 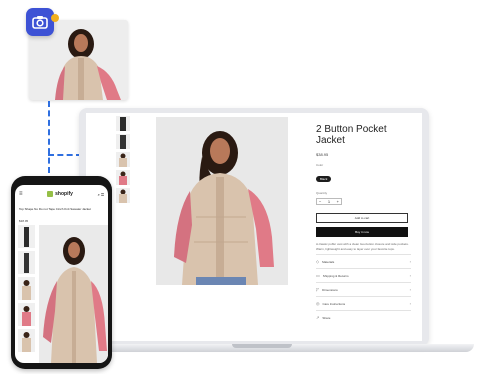 I want to click on mobile-thumbnail-strip, so click(x=27, y=290).